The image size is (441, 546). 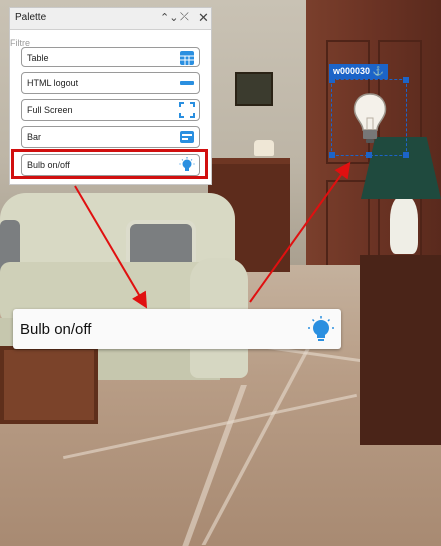 I want to click on arrow-palette-to-preview, so click(x=111, y=247).